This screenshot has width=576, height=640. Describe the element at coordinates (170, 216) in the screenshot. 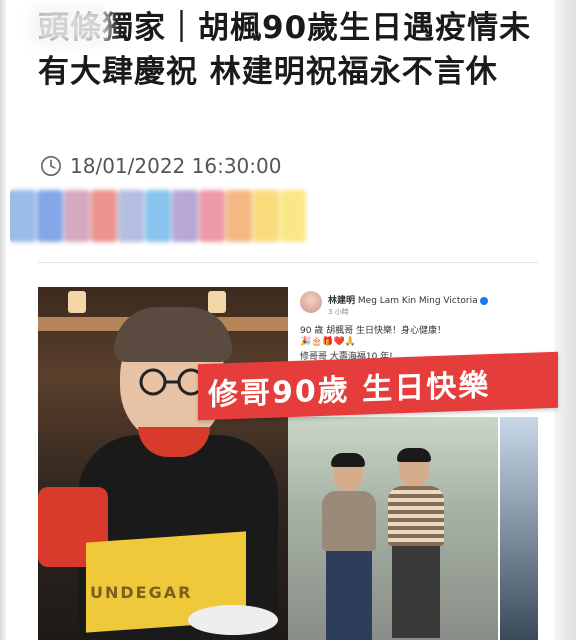

I see `share-buttons-blurred` at that location.